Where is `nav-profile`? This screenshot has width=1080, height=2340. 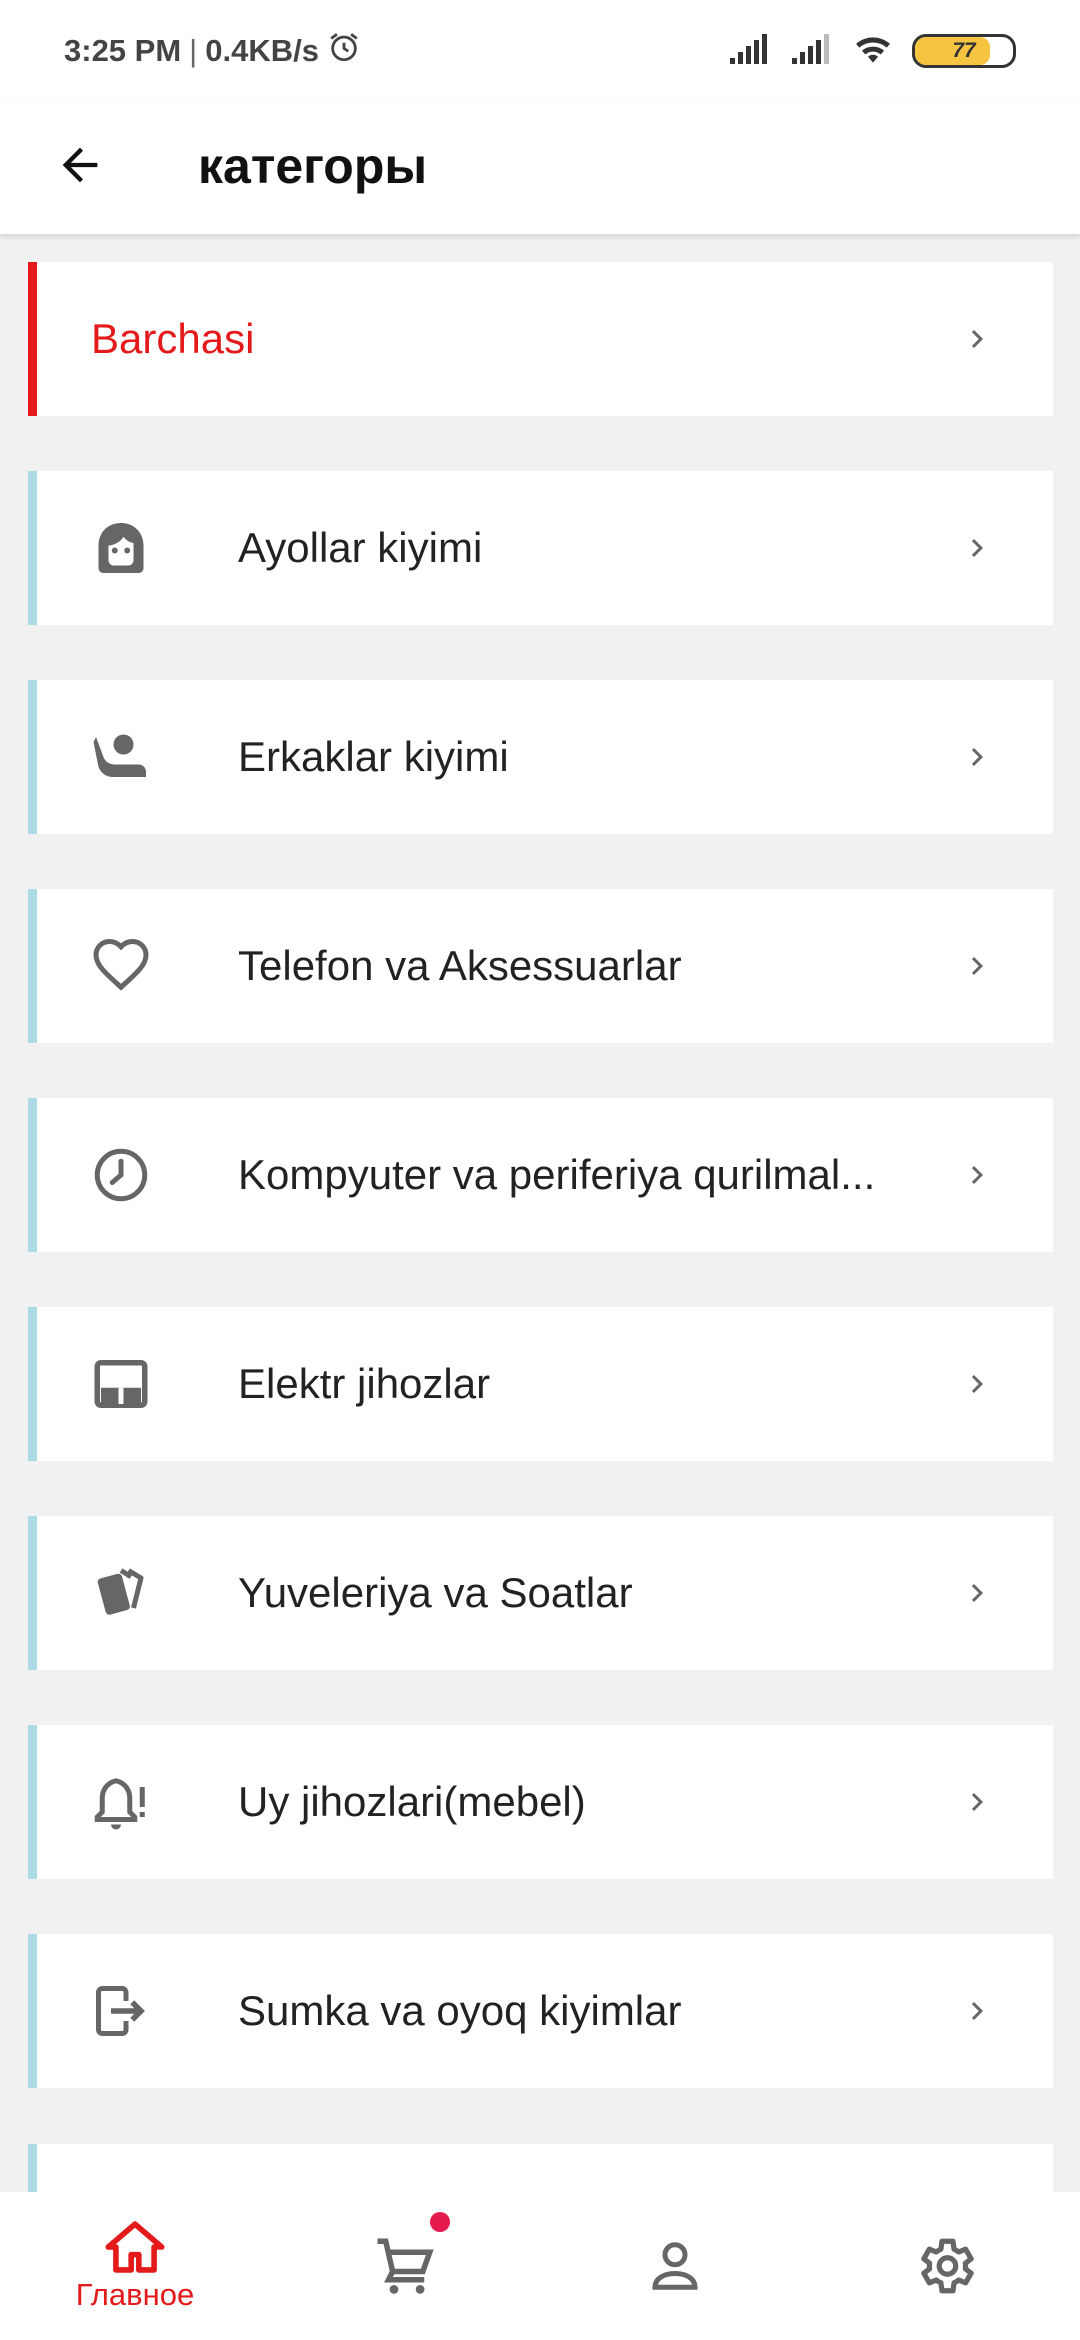
nav-profile is located at coordinates (675, 2266).